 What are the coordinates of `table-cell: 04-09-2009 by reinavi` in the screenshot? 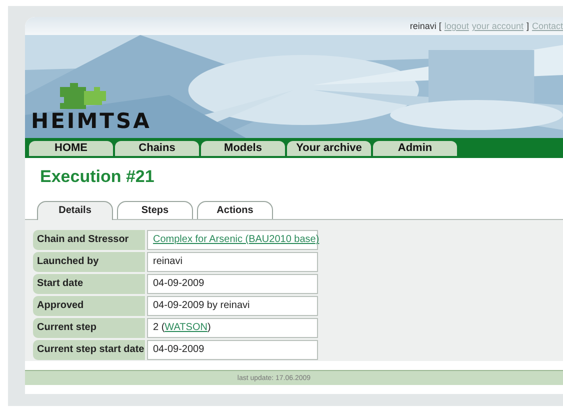 It's located at (232, 306).